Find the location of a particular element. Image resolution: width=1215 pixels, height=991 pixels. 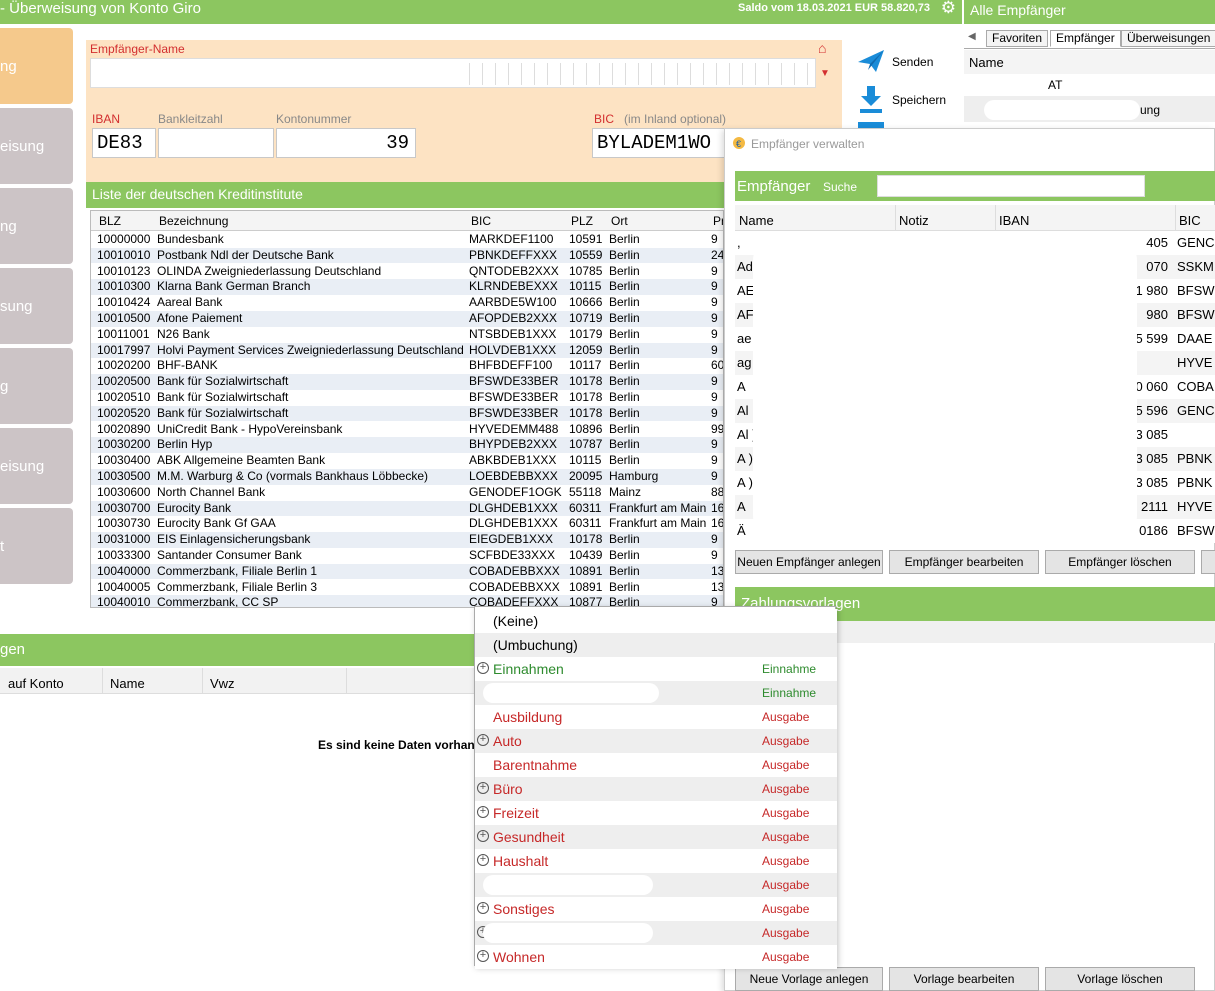

table-cell: 10010300 is located at coordinates (124, 286).